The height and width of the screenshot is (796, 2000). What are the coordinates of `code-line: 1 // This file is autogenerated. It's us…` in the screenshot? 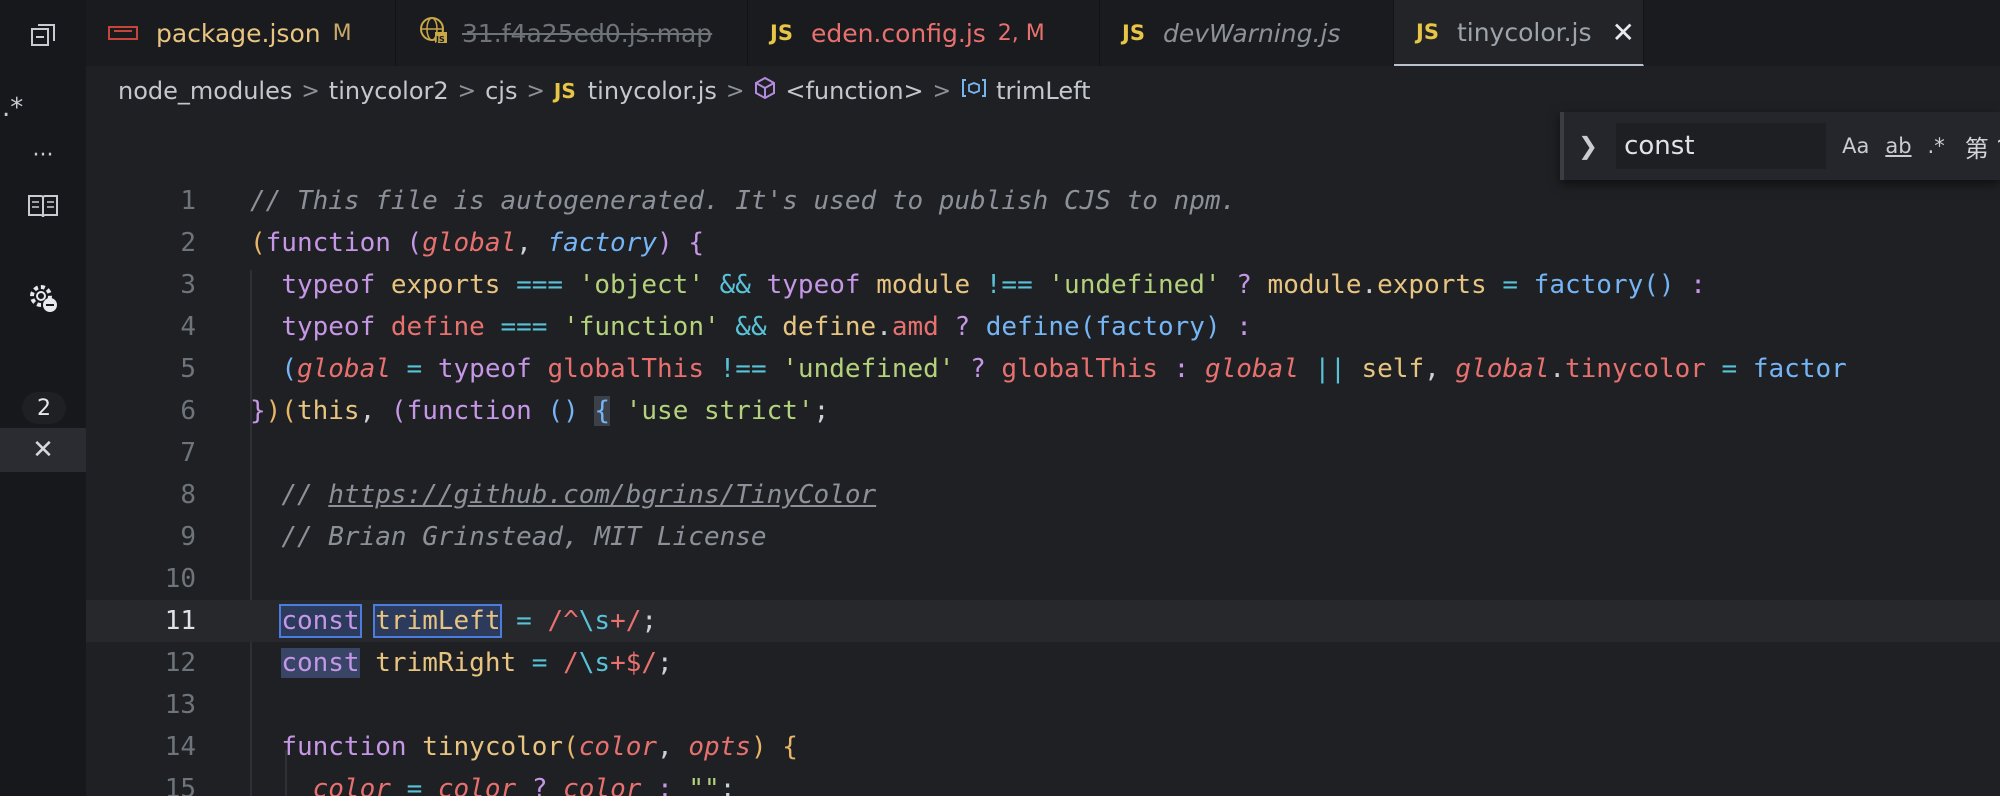 It's located at (1043, 201).